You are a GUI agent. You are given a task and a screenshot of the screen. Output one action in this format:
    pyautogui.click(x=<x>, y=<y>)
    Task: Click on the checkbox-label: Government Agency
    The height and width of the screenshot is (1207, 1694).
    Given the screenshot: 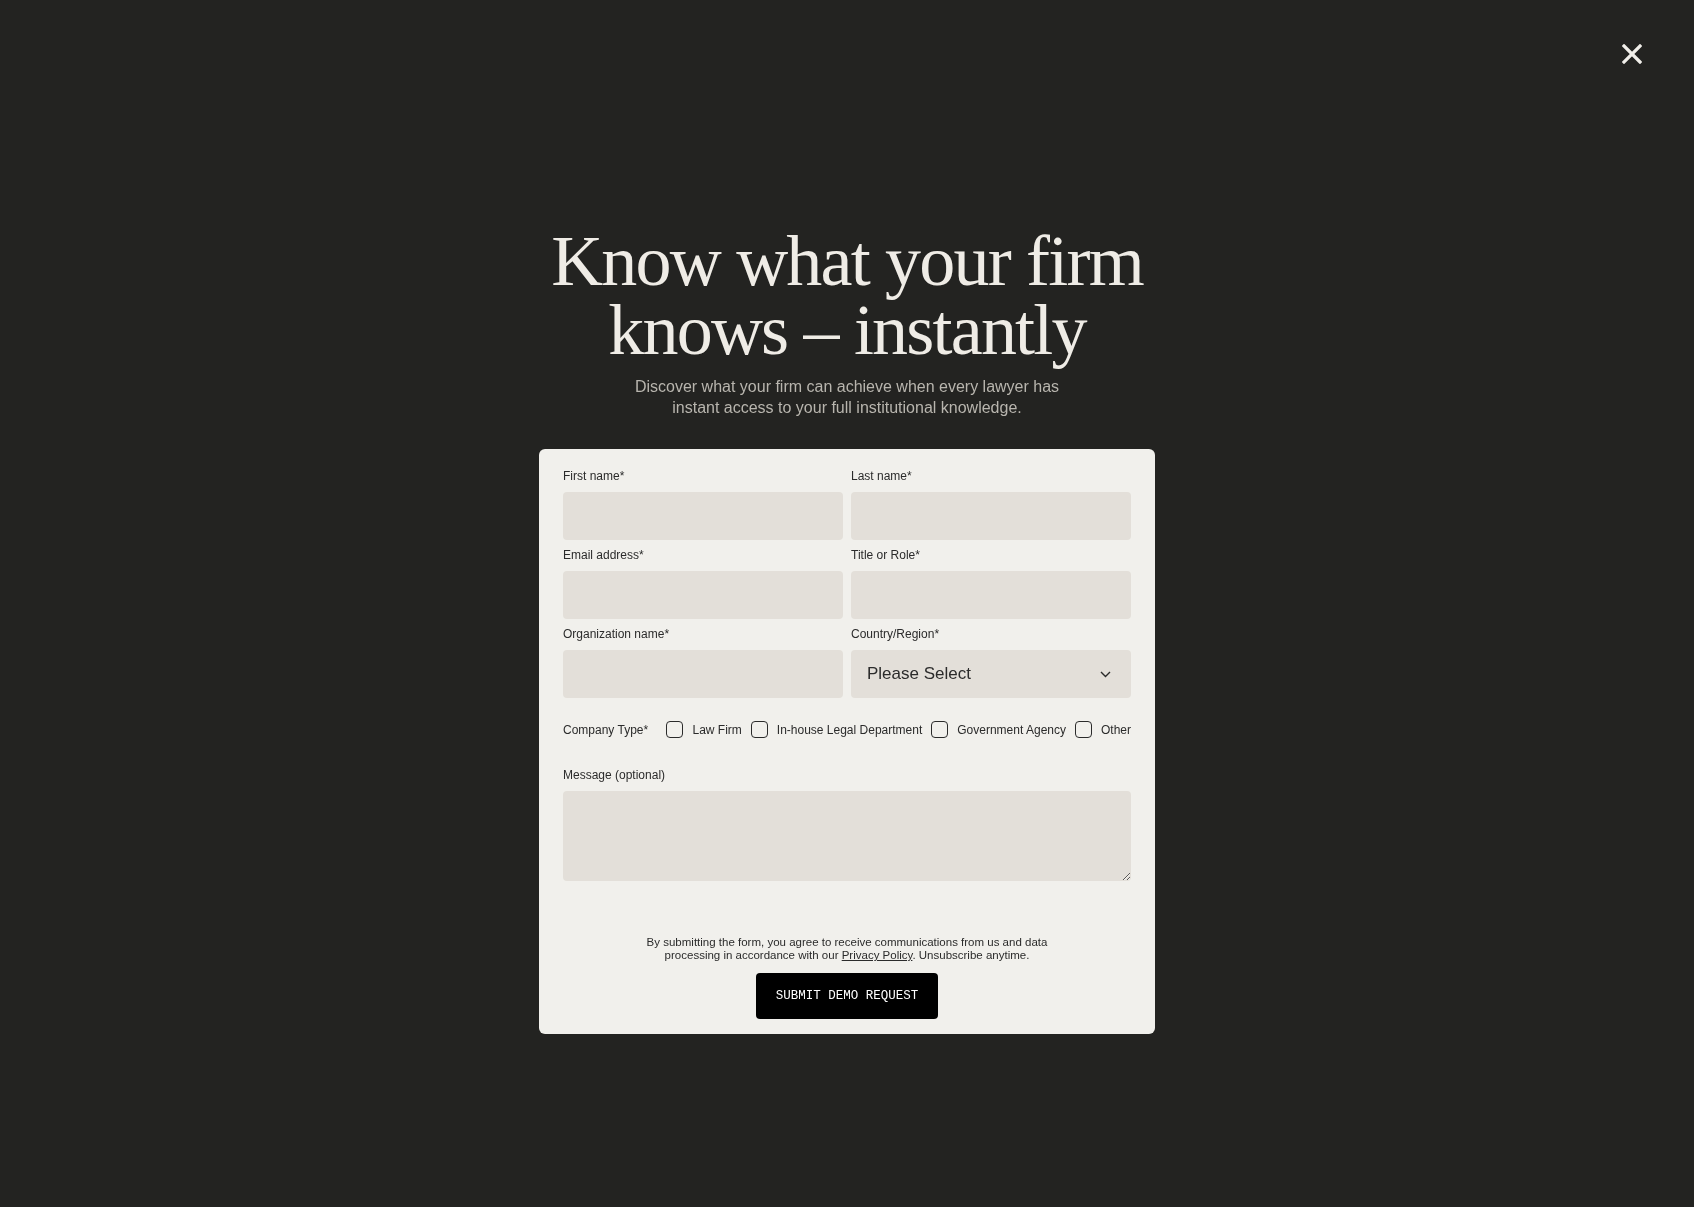 What is the action you would take?
    pyautogui.click(x=1011, y=729)
    